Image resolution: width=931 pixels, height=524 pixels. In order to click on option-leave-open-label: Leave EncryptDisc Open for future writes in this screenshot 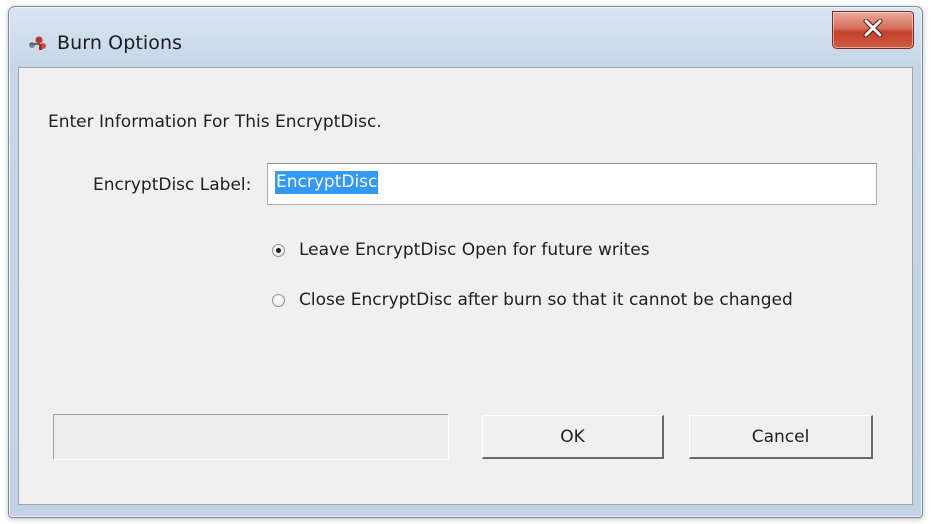, I will do `click(474, 250)`.